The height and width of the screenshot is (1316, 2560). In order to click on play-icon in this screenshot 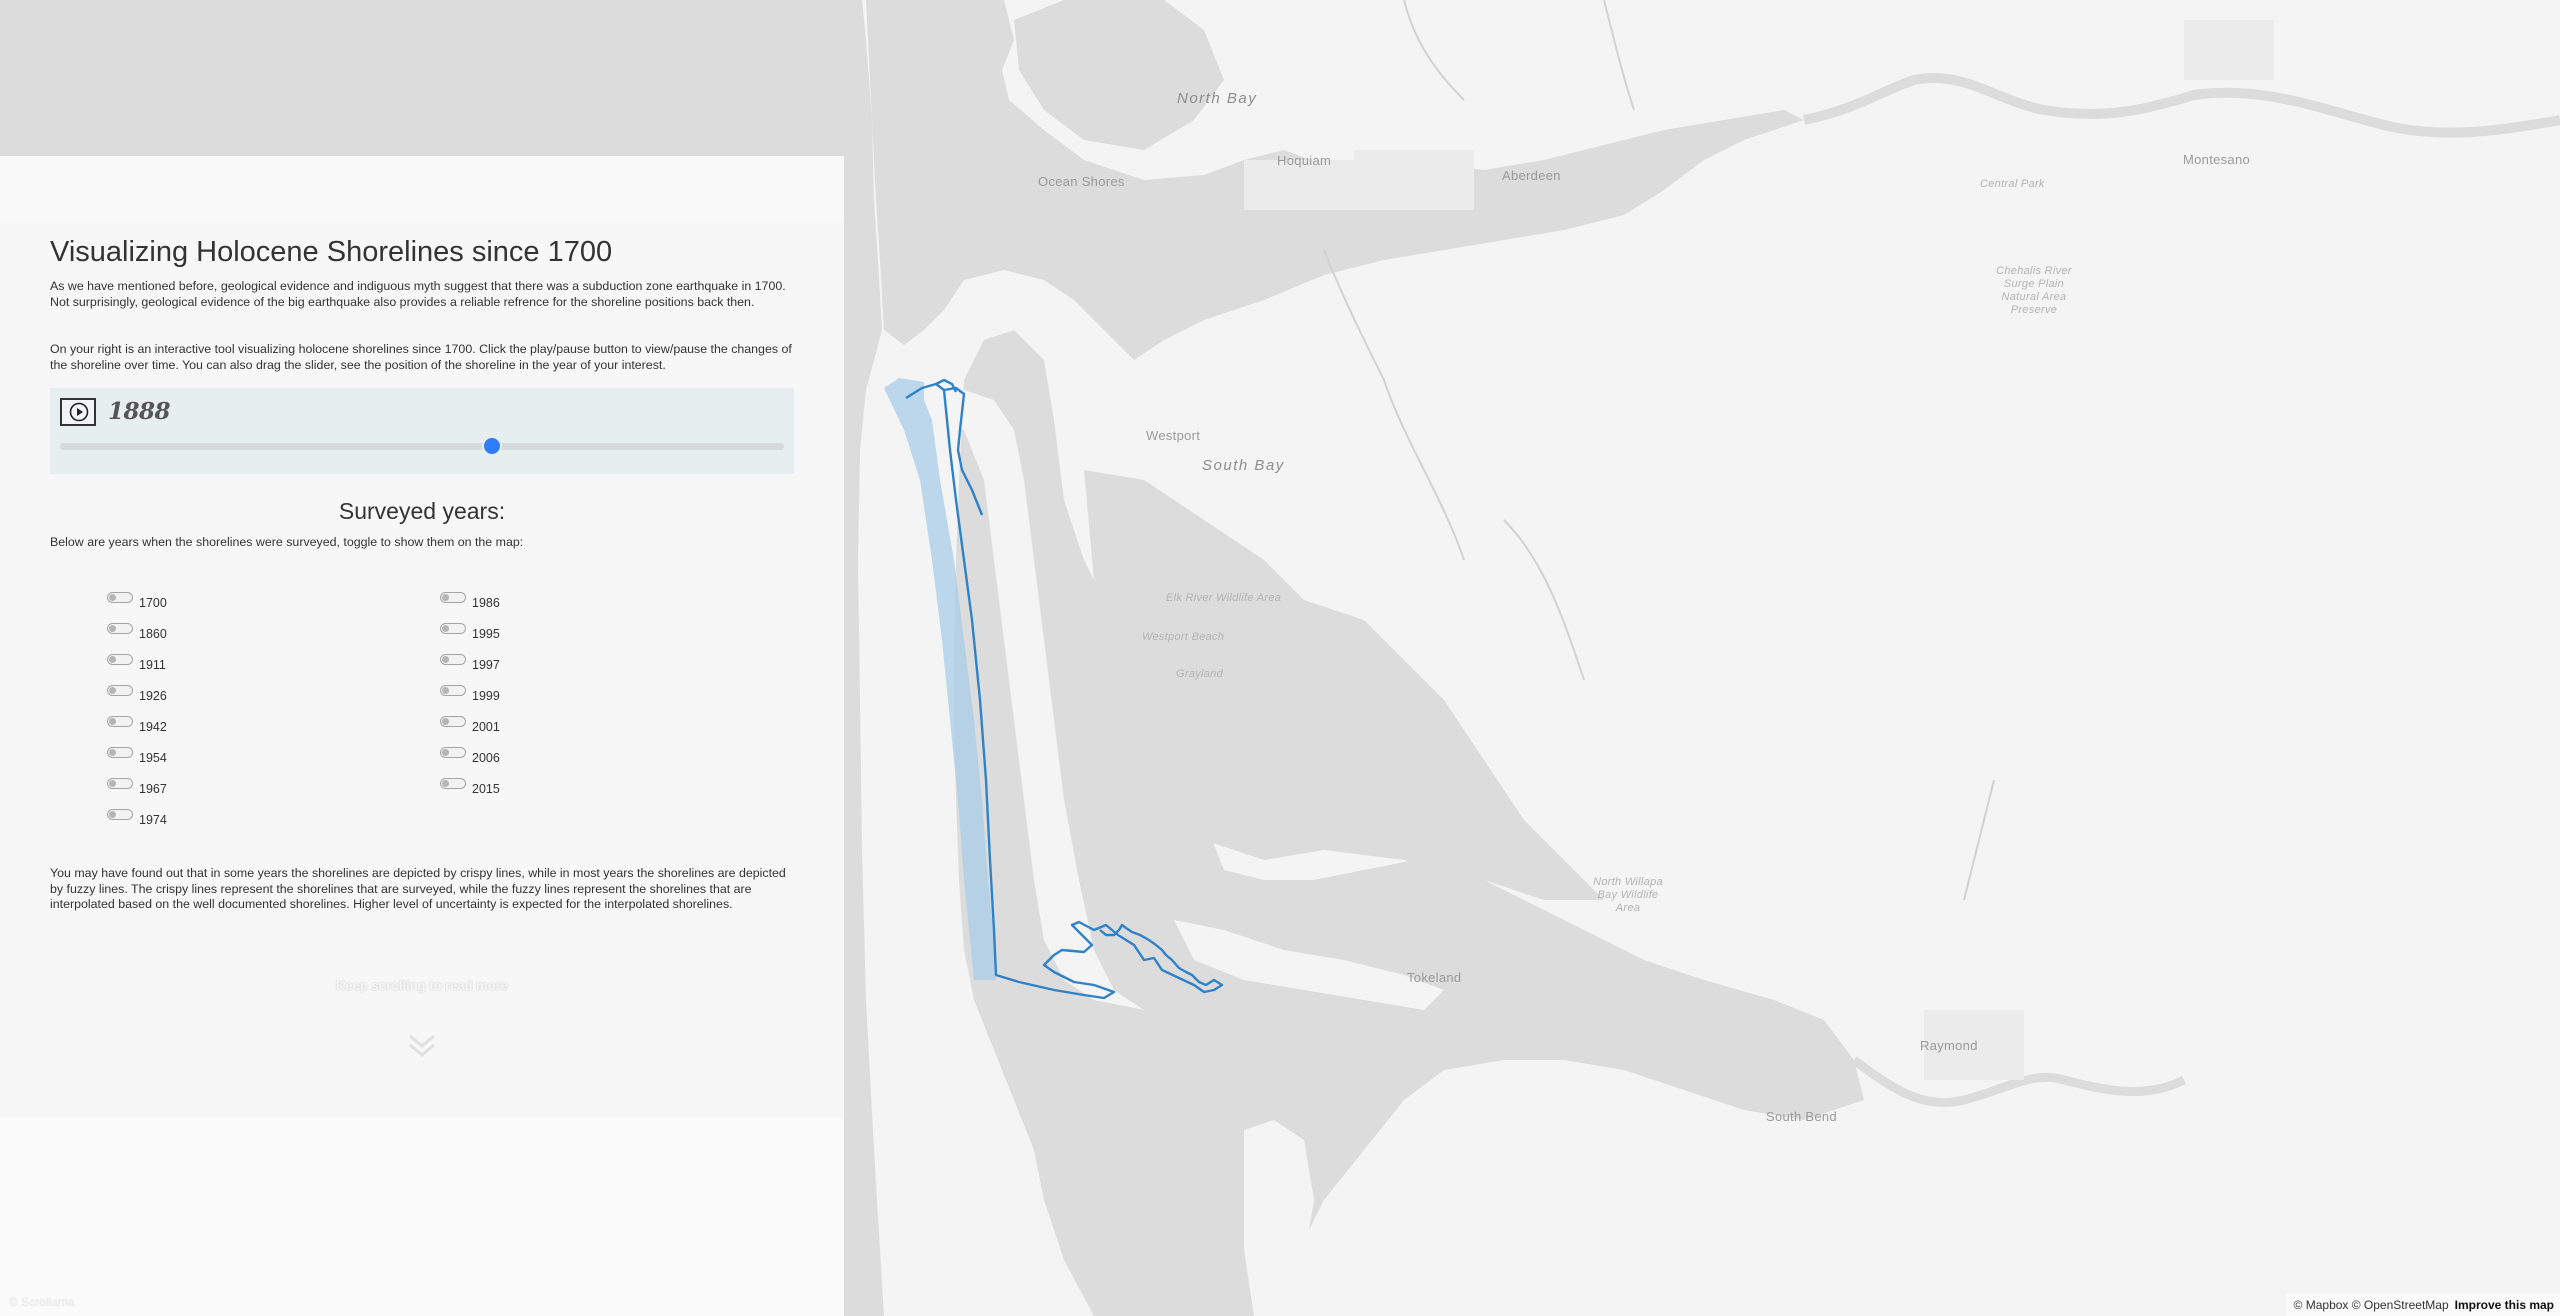, I will do `click(79, 412)`.